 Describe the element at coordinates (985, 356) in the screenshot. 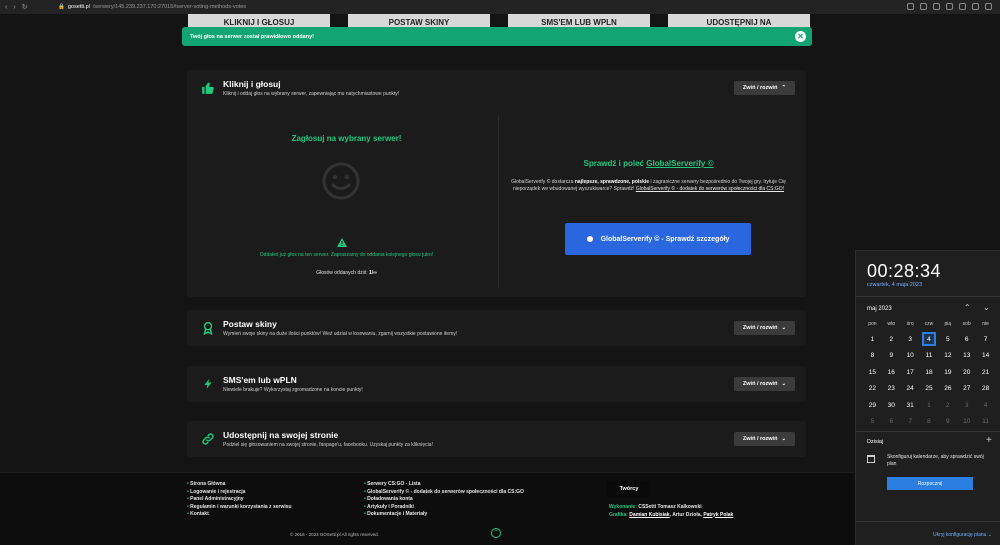

I see `calendar-day: 14` at that location.